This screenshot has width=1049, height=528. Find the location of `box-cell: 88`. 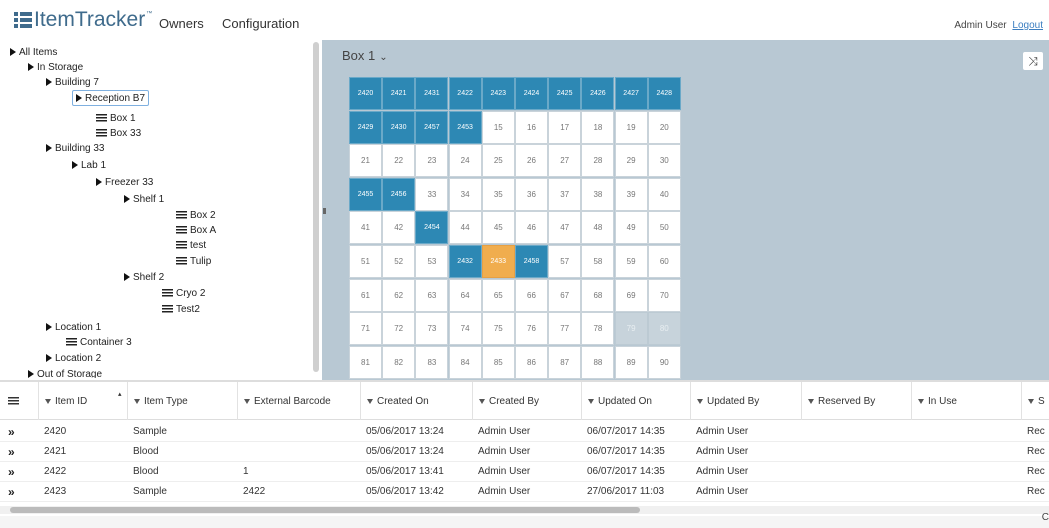

box-cell: 88 is located at coordinates (598, 362).